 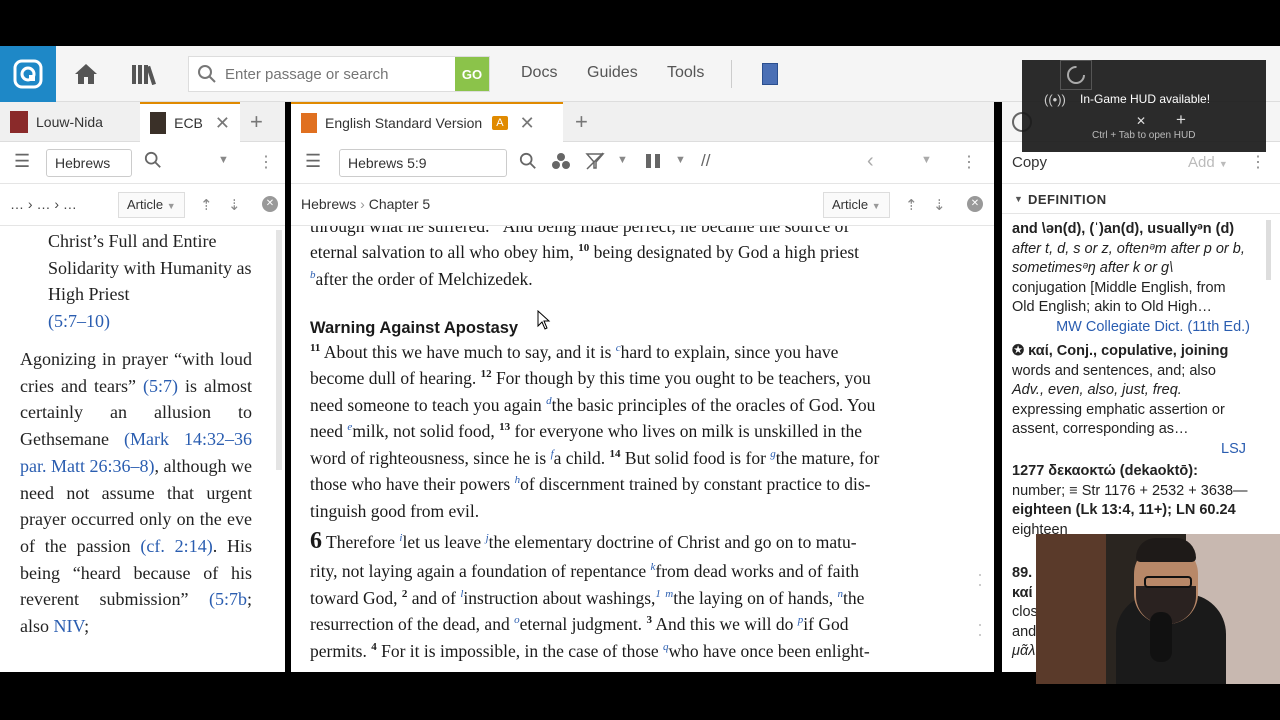 What do you see at coordinates (1168, 582) in the screenshot?
I see `glasses` at bounding box center [1168, 582].